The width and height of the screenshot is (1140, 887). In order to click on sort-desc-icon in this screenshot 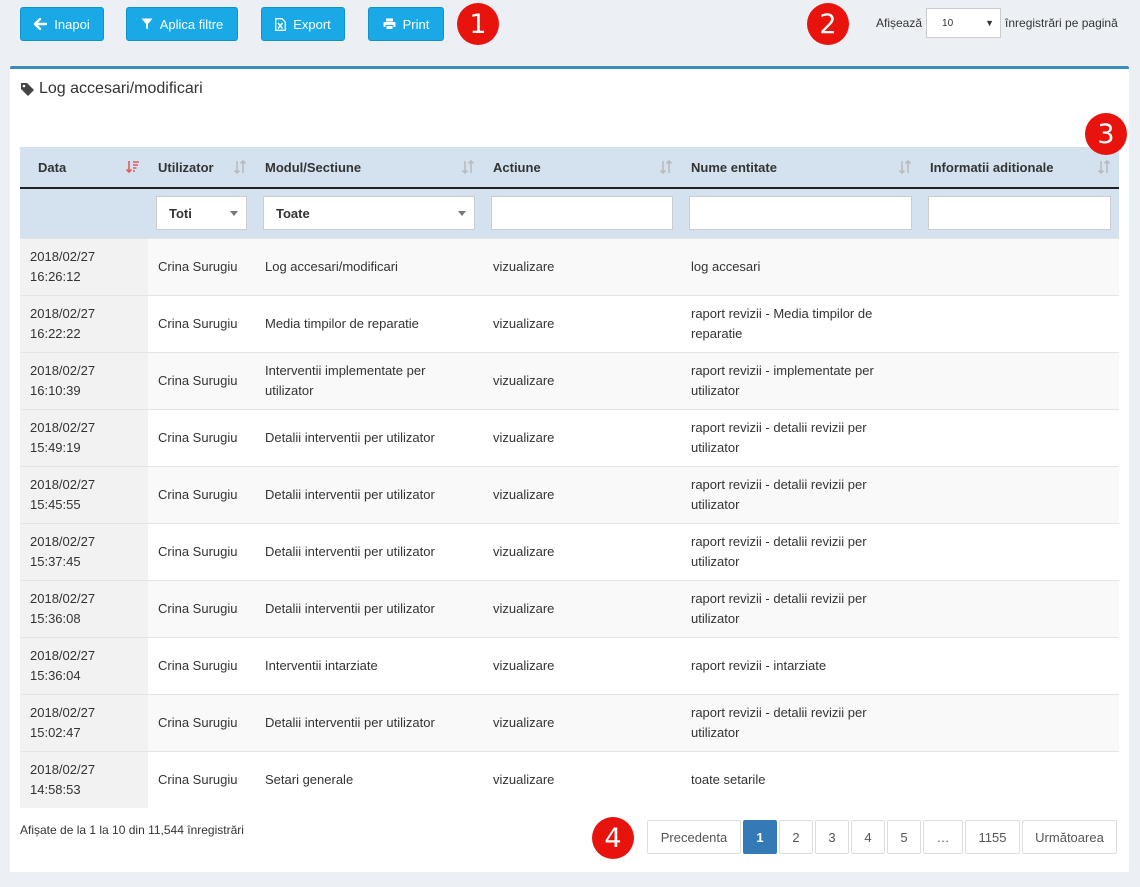, I will do `click(132, 167)`.